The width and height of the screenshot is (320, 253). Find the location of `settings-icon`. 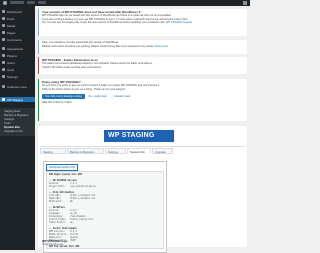

settings-icon is located at coordinates (3, 76).